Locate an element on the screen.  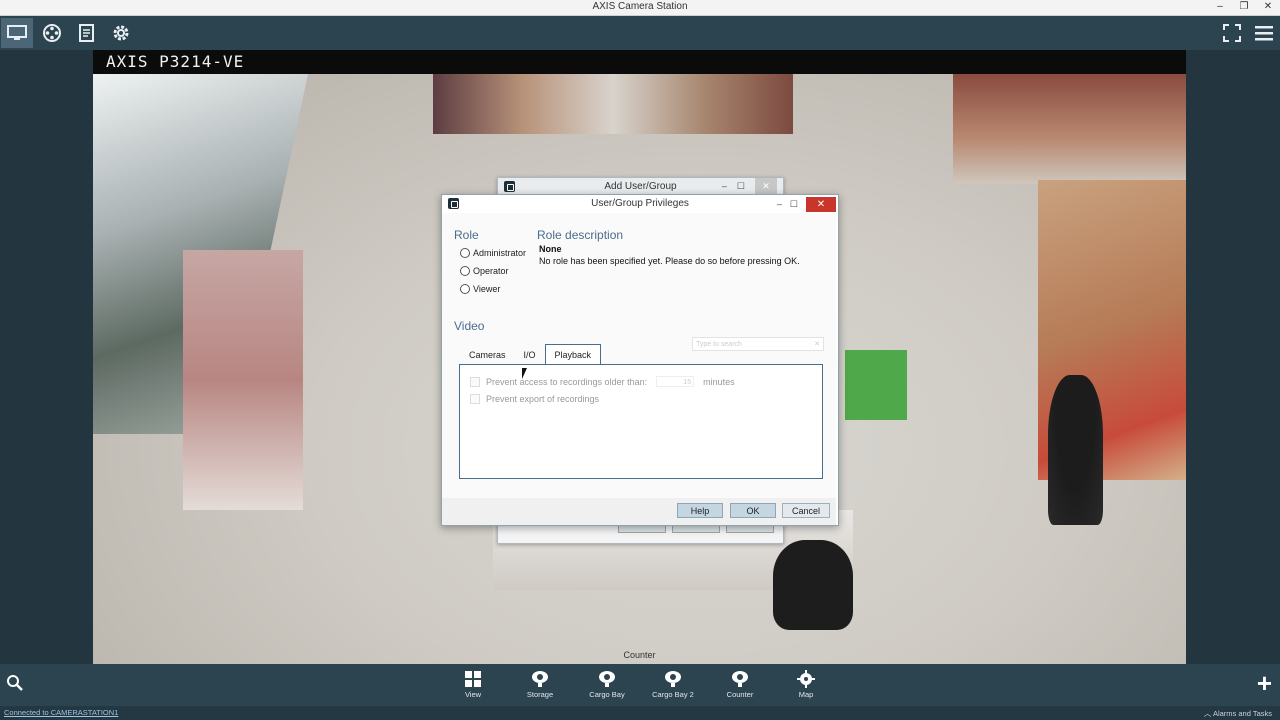
prevent-access-label: Prevent access to recordings older than: is located at coordinates (567, 381).